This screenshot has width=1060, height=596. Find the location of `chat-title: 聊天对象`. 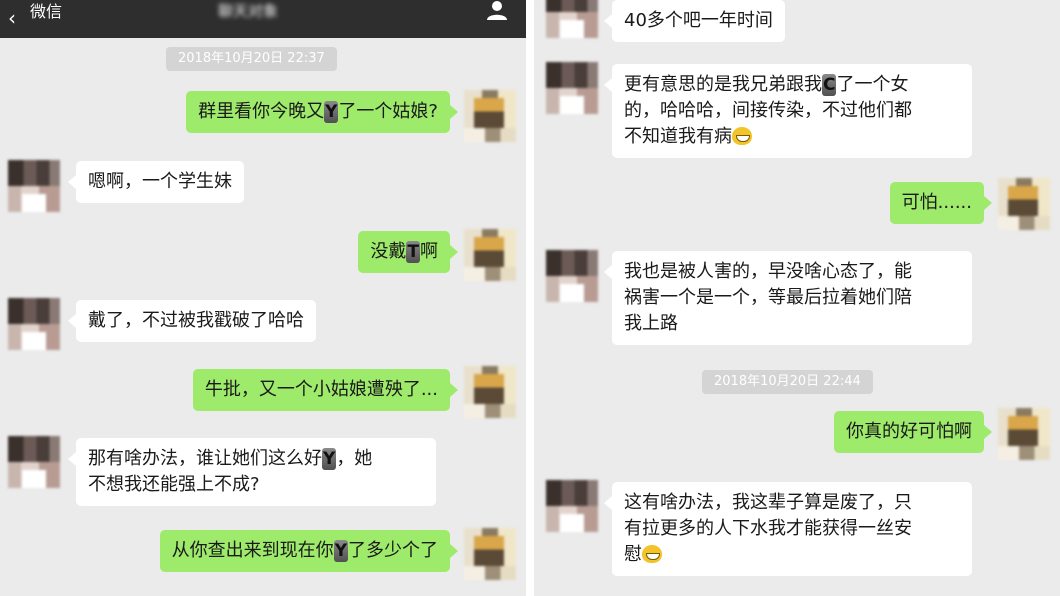

chat-title: 聊天对象 is located at coordinates (248, 11).